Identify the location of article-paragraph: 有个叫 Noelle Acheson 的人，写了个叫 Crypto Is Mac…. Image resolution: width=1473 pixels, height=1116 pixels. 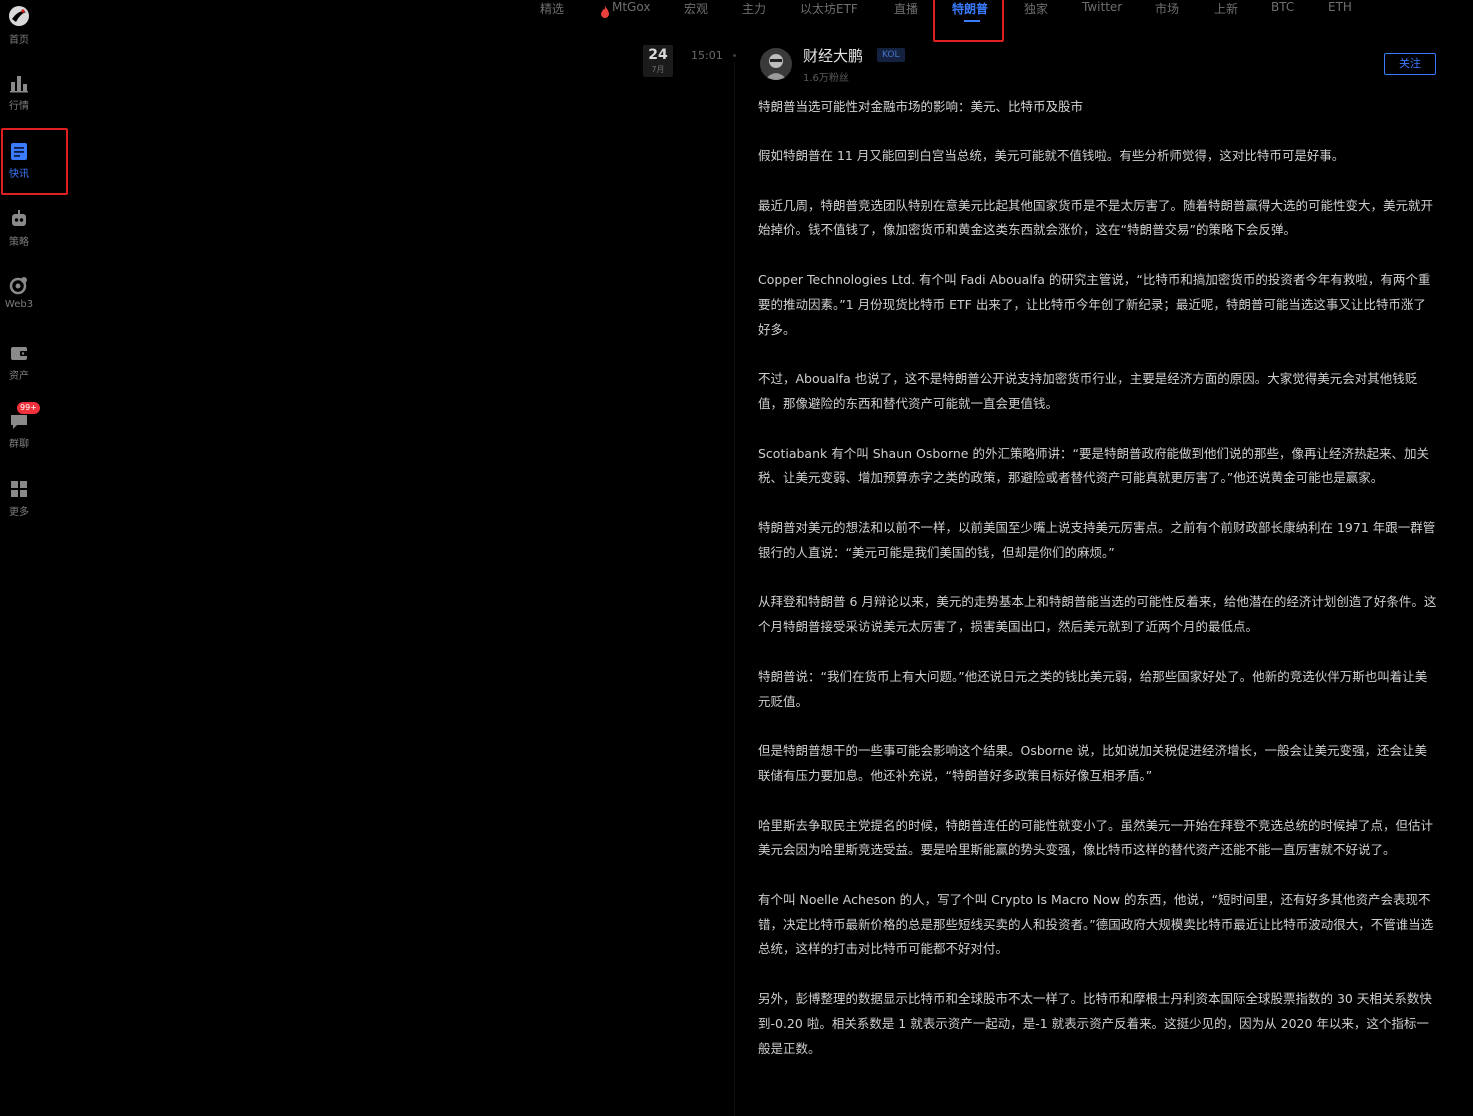
(1096, 924).